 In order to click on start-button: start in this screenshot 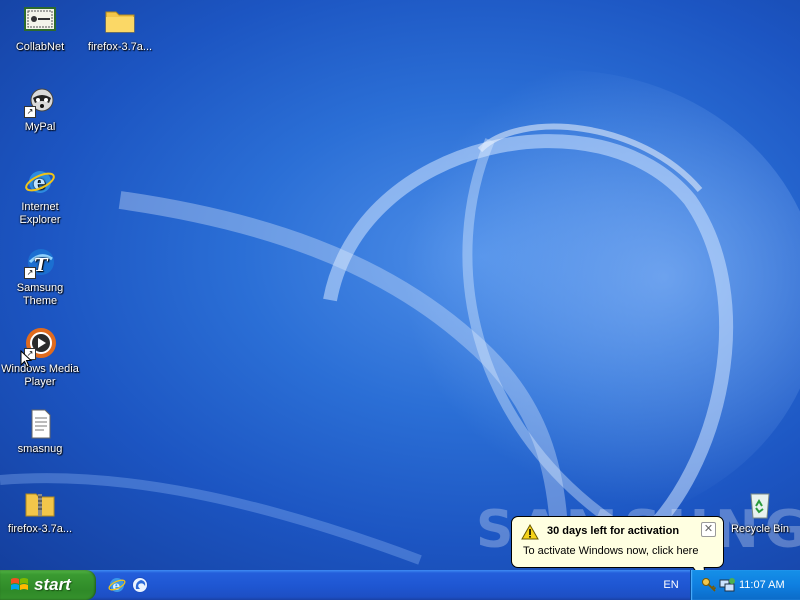, I will do `click(48, 585)`.